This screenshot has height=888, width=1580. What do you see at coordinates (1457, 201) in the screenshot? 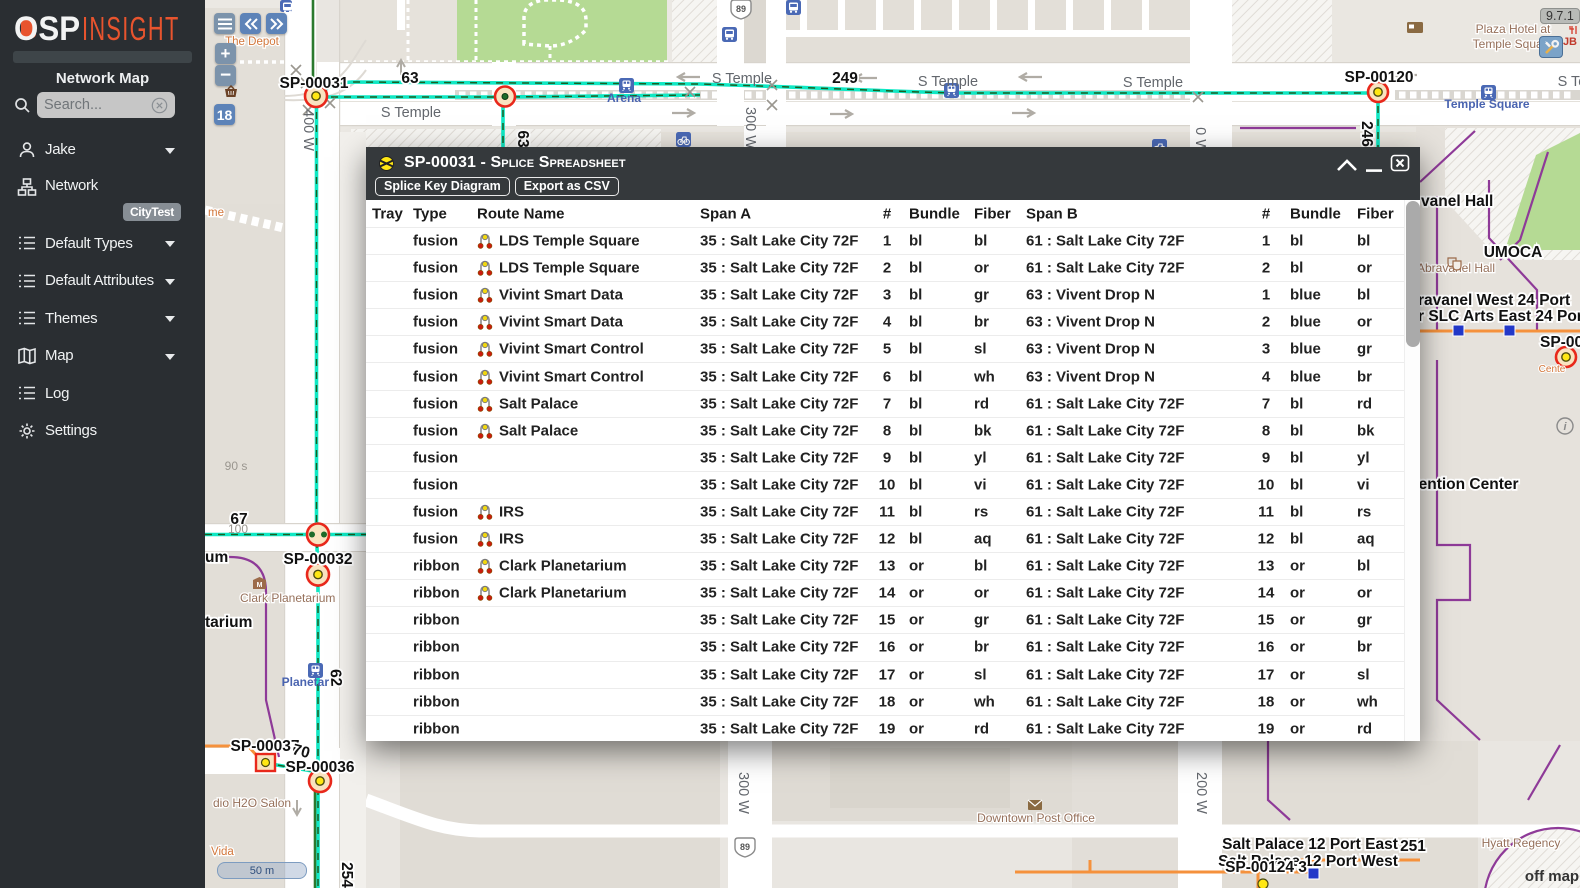
I see `svg-text: vanel Hall` at bounding box center [1457, 201].